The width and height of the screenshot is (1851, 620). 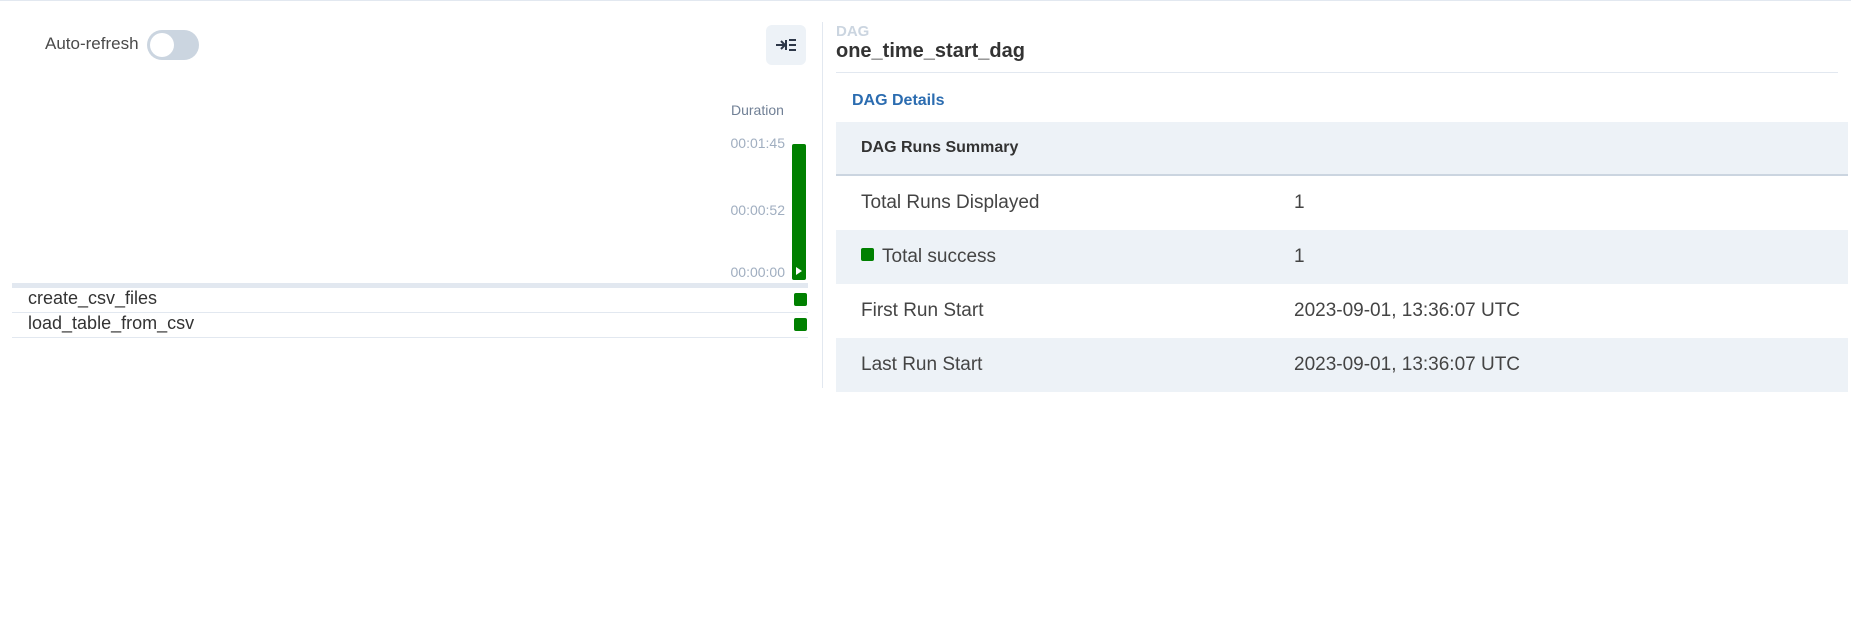 What do you see at coordinates (162, 45) in the screenshot?
I see `toggle-knob` at bounding box center [162, 45].